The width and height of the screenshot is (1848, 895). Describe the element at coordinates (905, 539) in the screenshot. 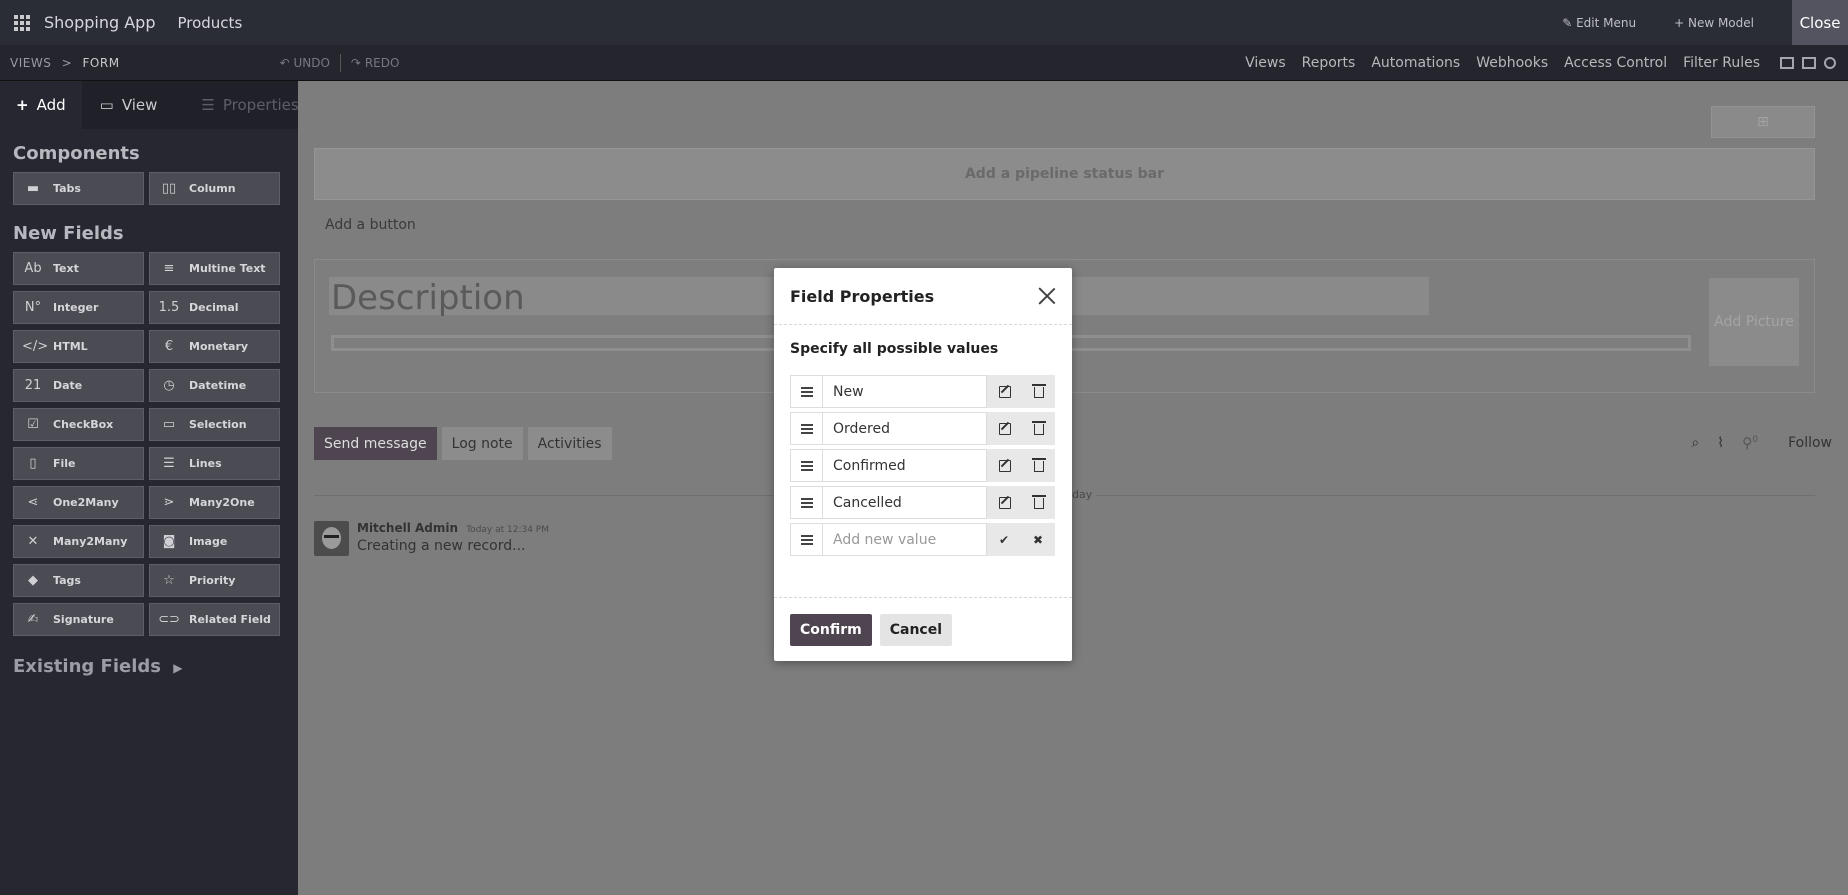

I see `new-value-input: Add new value` at that location.